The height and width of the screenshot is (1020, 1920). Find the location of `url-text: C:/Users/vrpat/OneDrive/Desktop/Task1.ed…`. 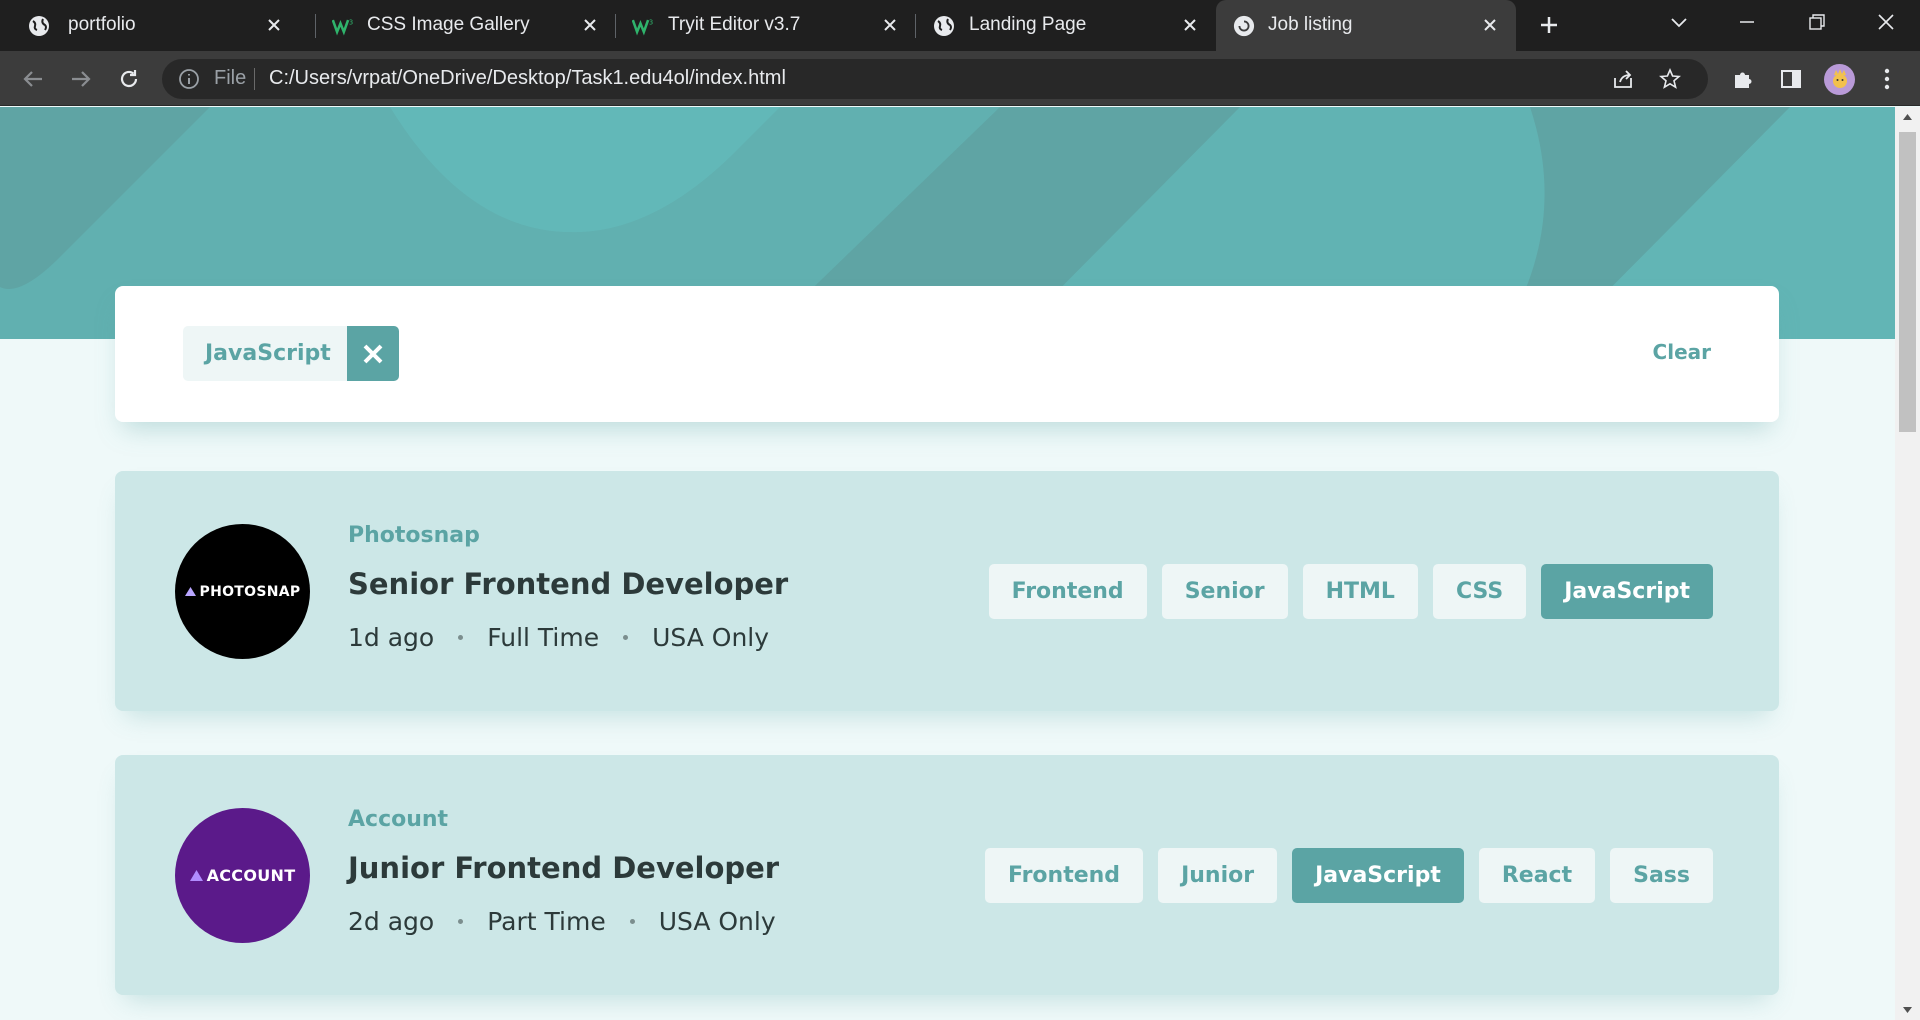

url-text: C:/Users/vrpat/OneDrive/Desktop/Task1.ed… is located at coordinates (527, 78).